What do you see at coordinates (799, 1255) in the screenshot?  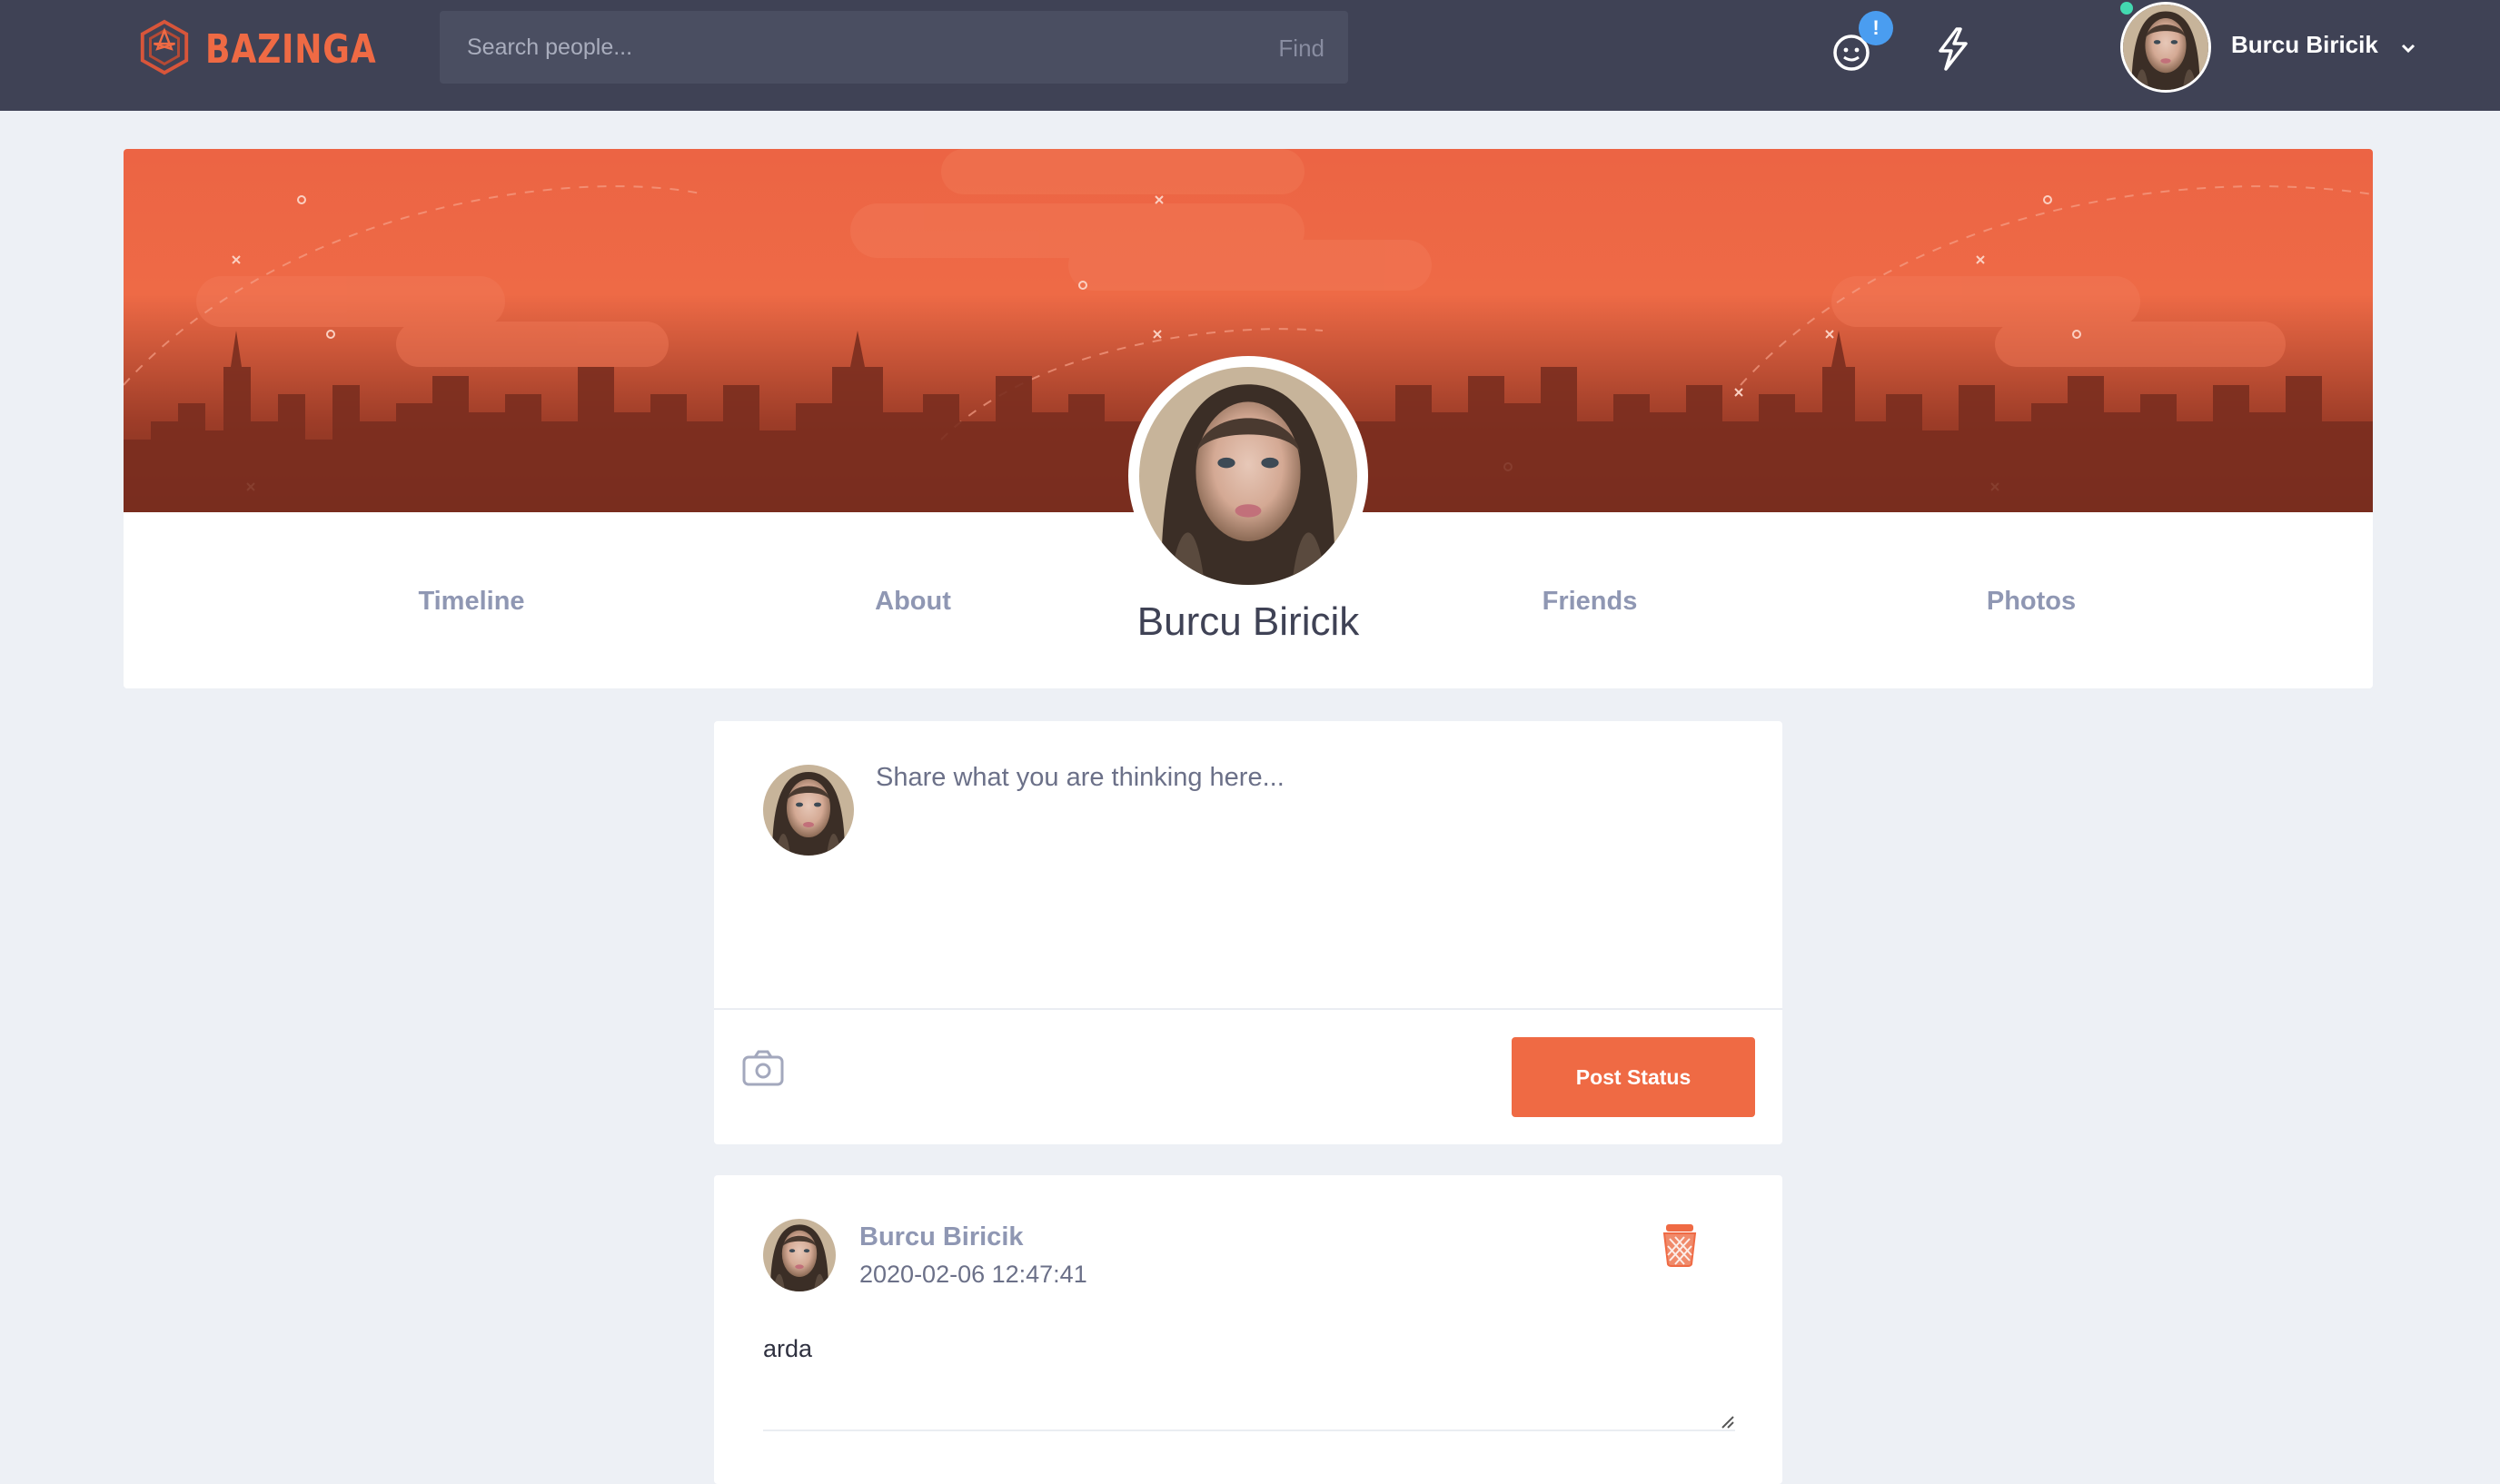 I see `post-author-avatar` at bounding box center [799, 1255].